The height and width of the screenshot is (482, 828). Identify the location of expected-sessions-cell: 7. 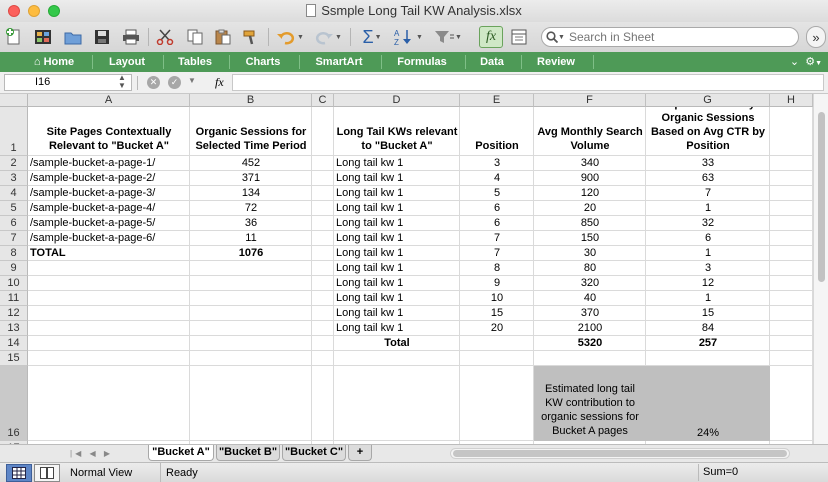
(708, 193).